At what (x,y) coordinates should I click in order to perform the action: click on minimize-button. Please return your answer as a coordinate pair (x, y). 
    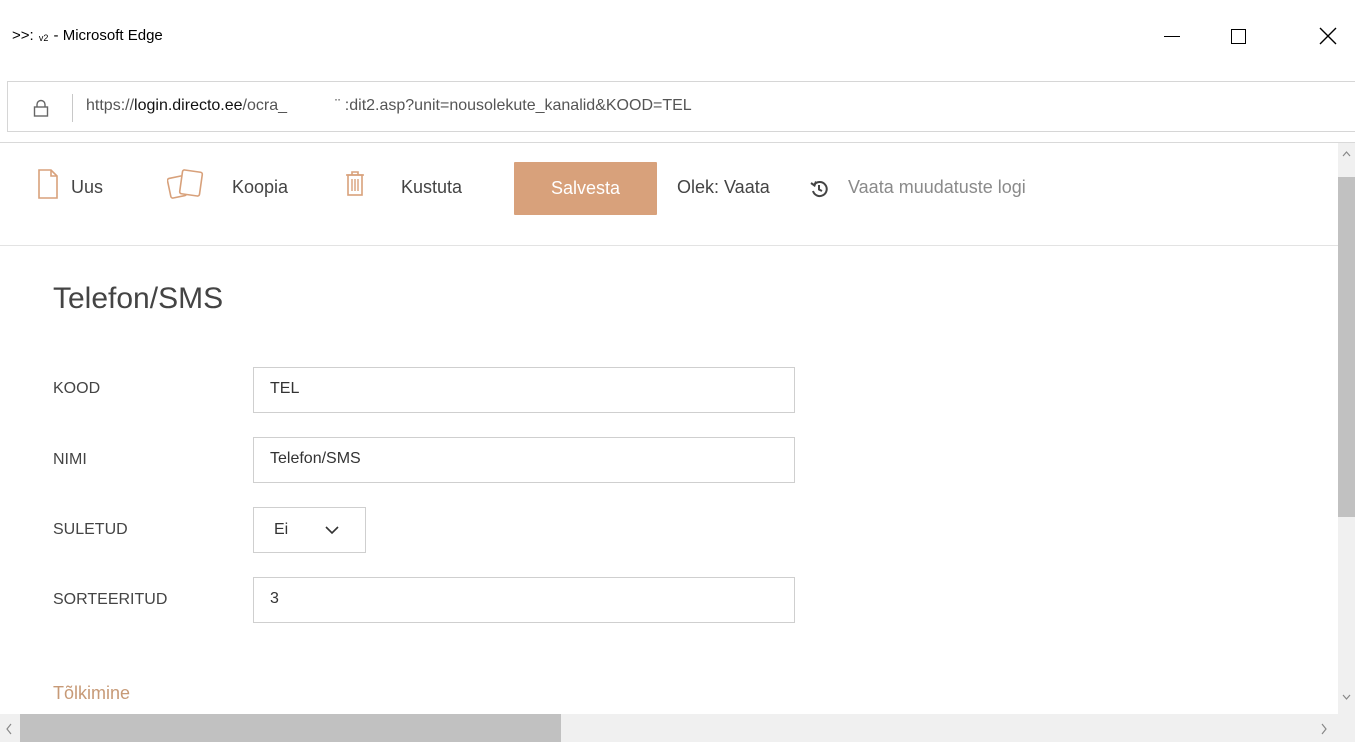
    Looking at the image, I should click on (1172, 36).